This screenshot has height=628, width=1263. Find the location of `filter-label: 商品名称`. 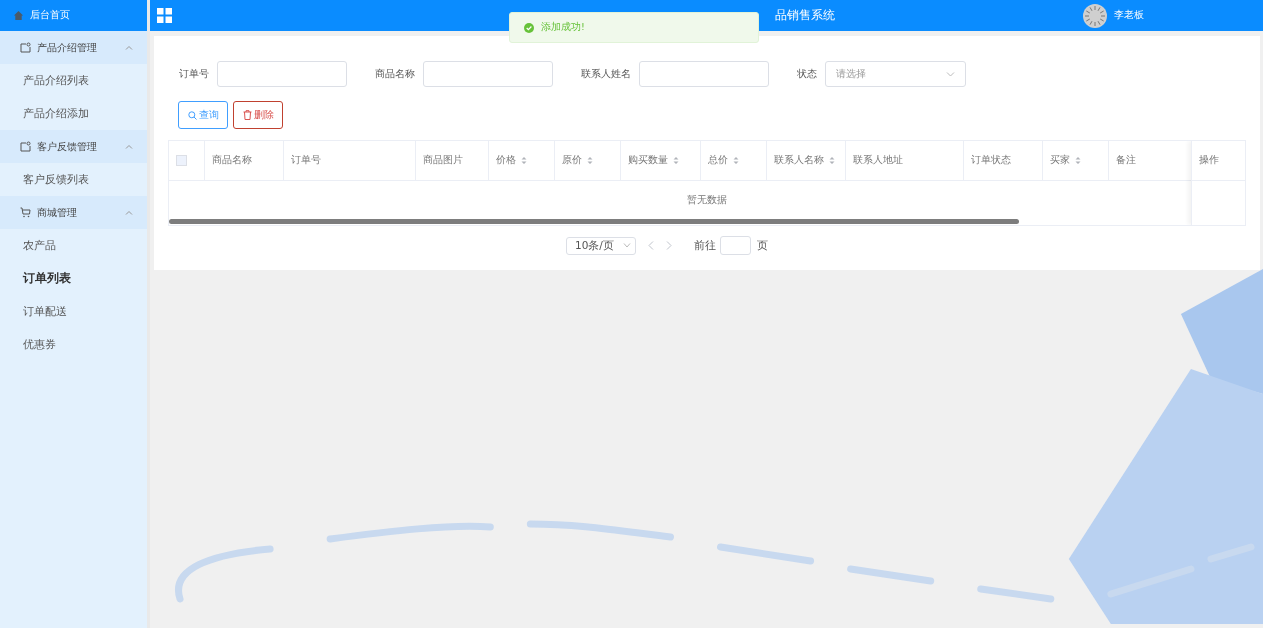

filter-label: 商品名称 is located at coordinates (395, 74).